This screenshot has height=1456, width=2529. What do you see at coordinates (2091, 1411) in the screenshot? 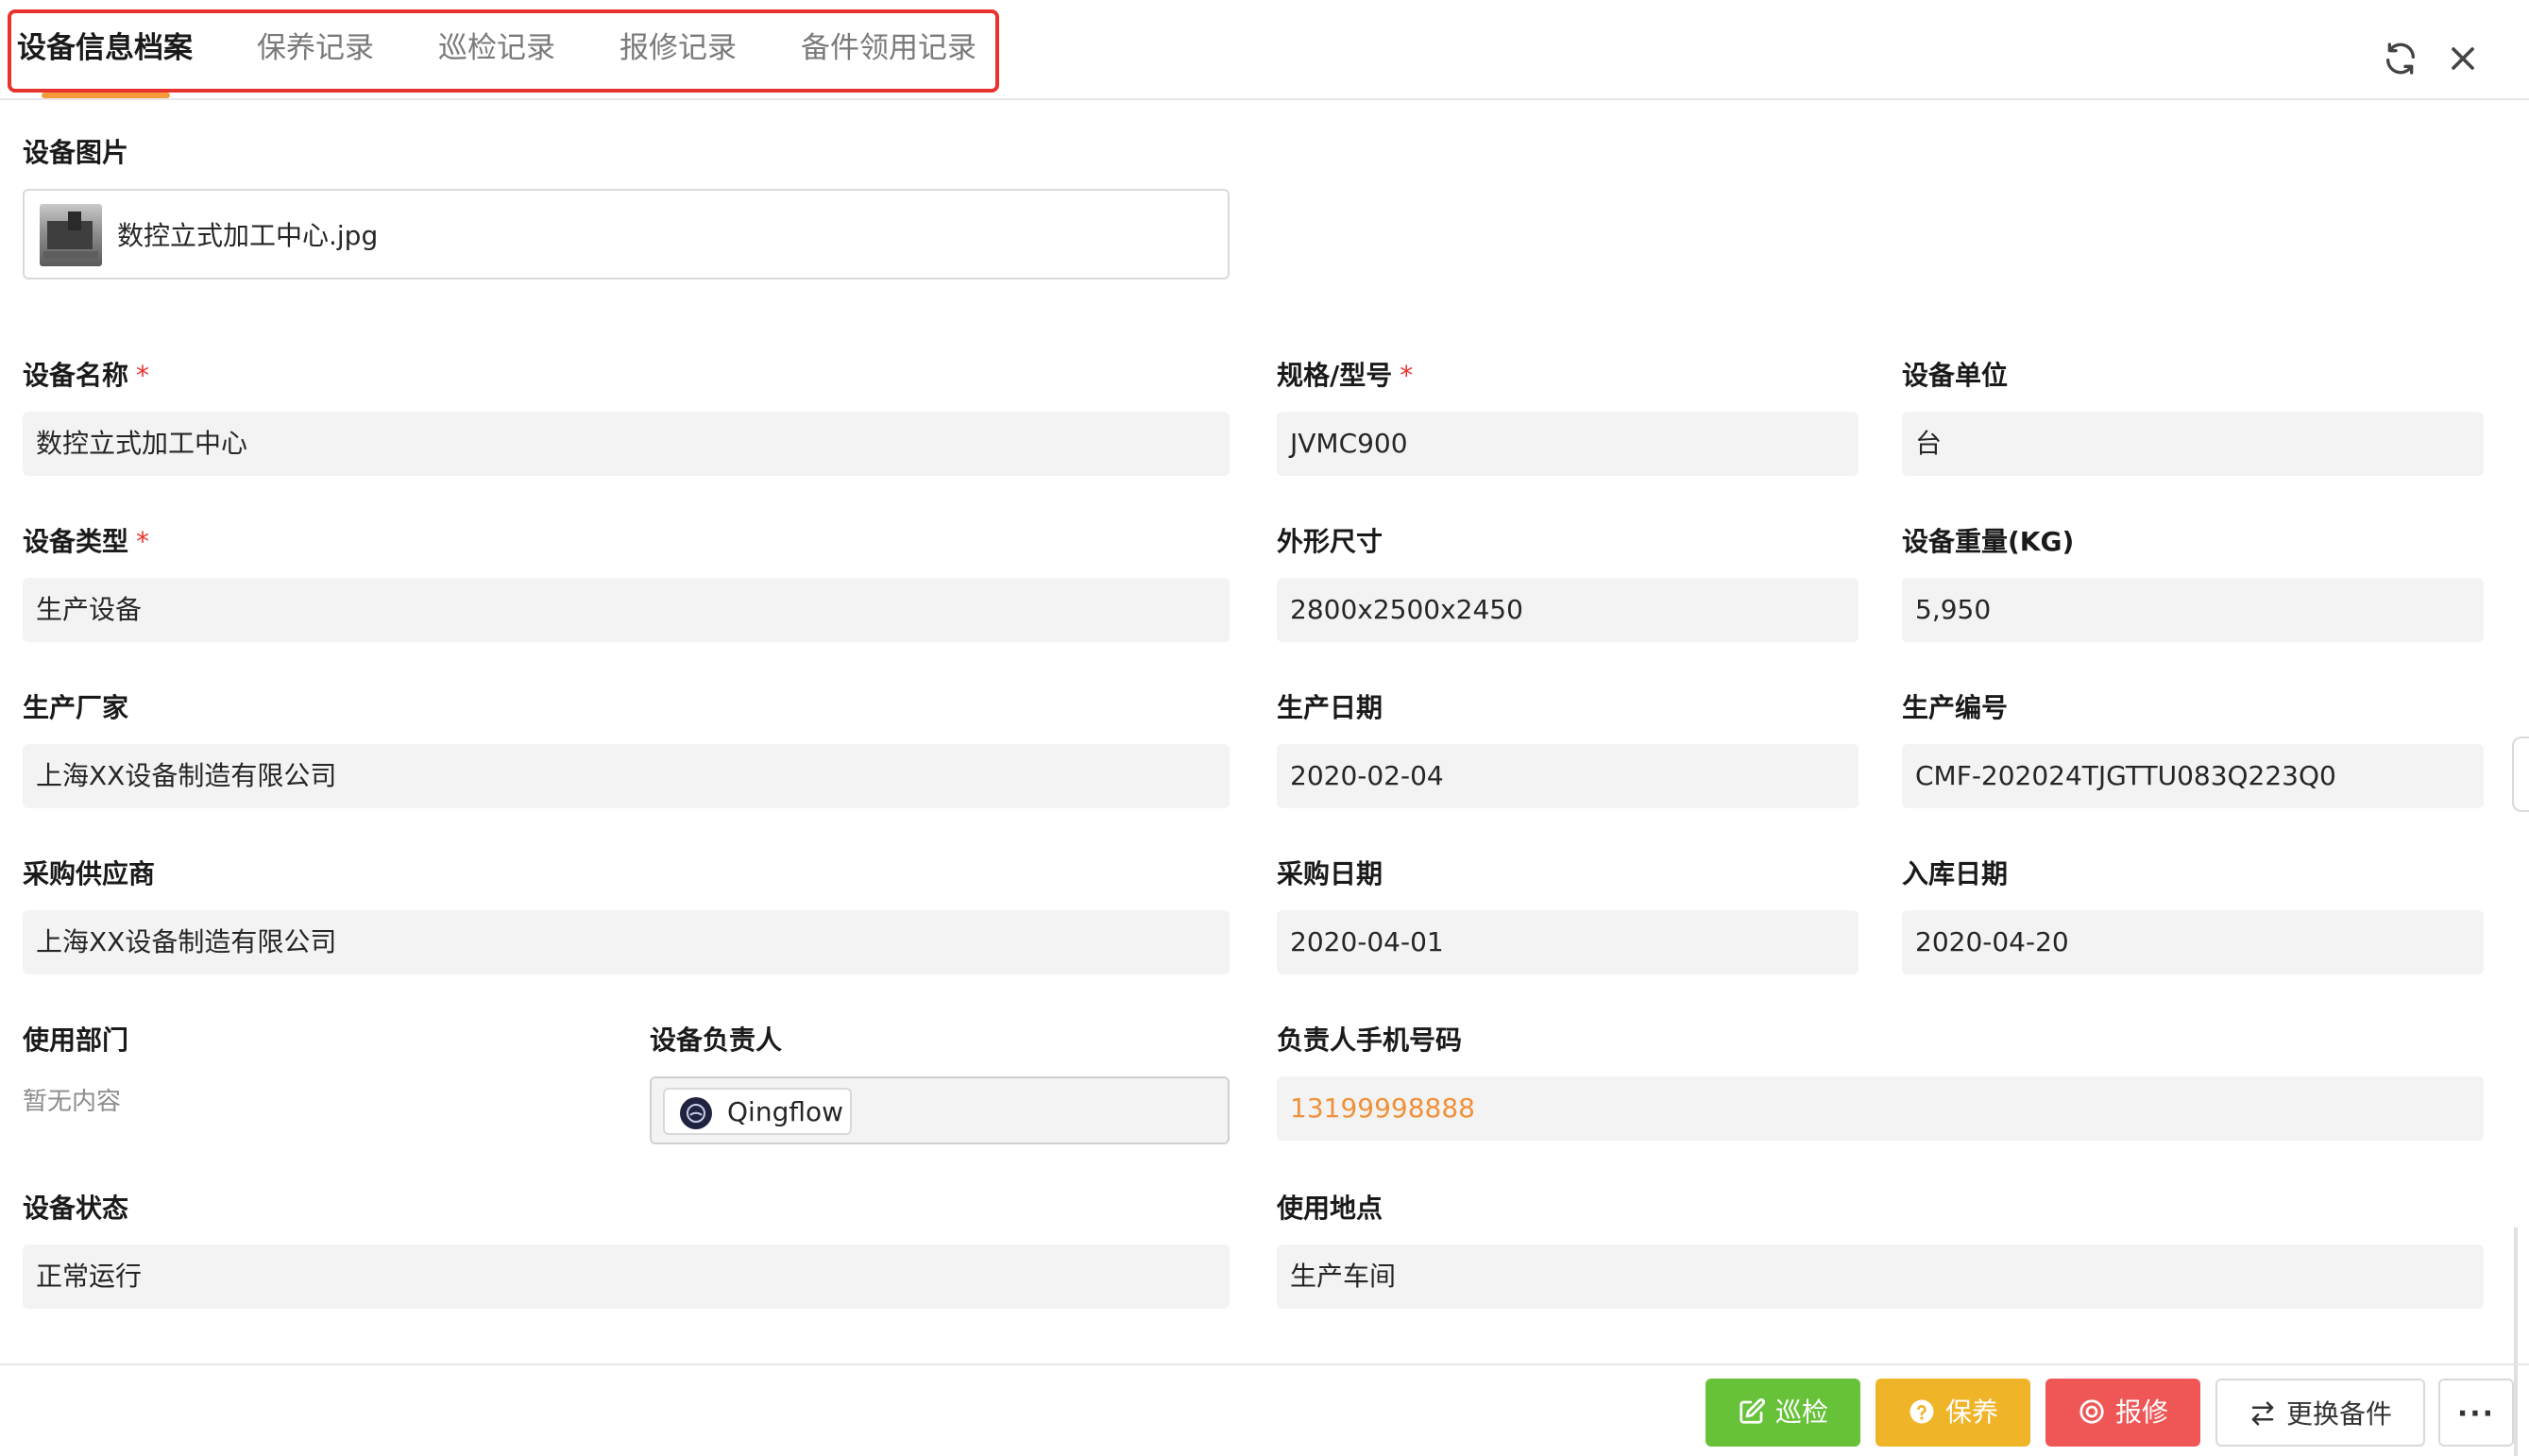
I see `target-icon` at bounding box center [2091, 1411].